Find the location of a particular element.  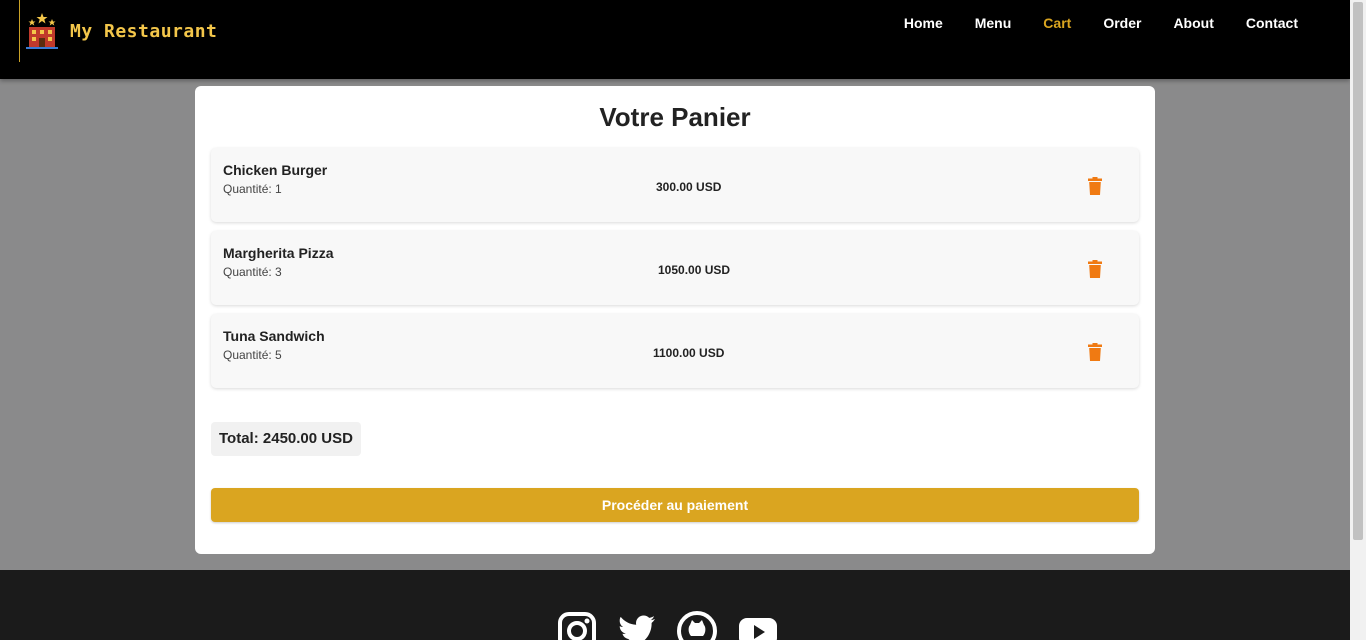

nav-about: About is located at coordinates (1193, 23).